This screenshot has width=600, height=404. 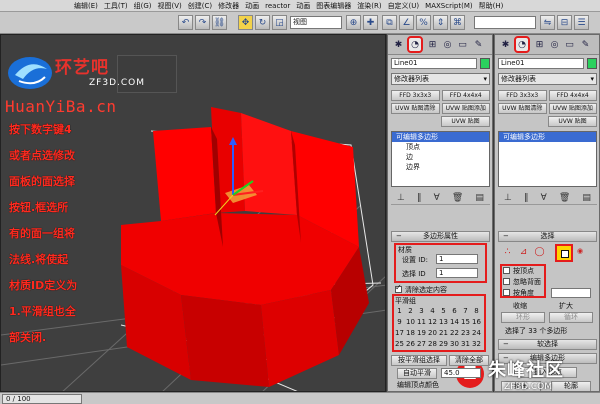 I want to click on grow-label: 扩大, so click(x=566, y=306).